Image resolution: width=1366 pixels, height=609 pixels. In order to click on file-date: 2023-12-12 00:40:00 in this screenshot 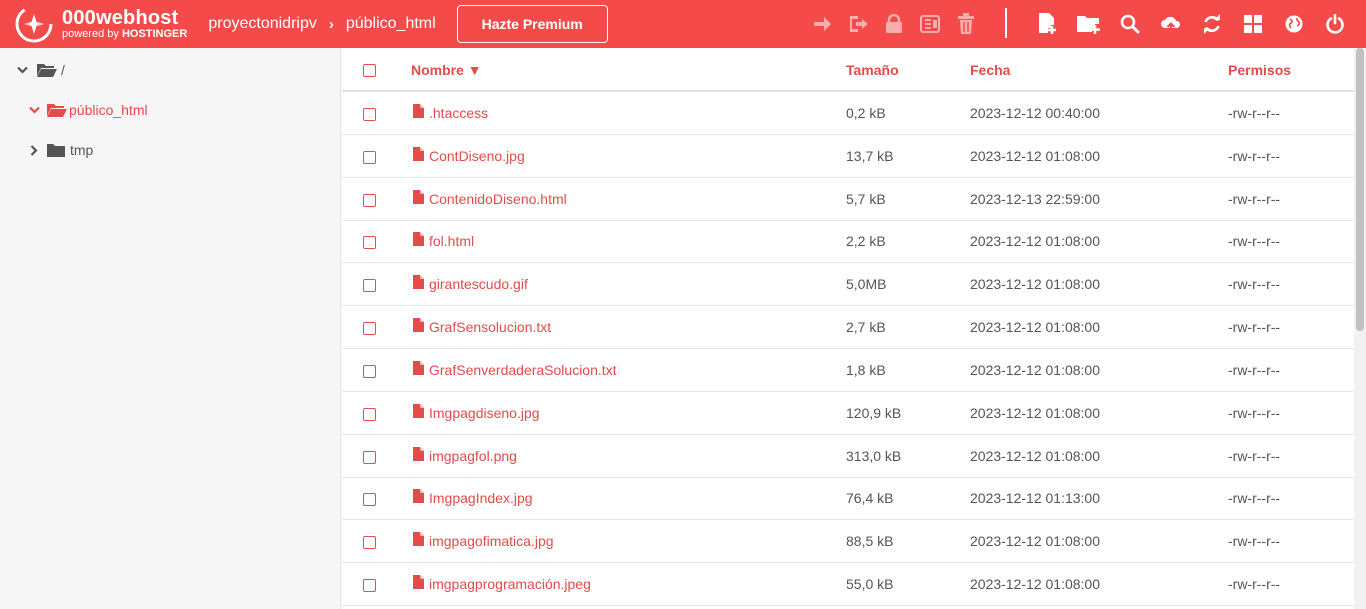, I will do `click(1035, 113)`.